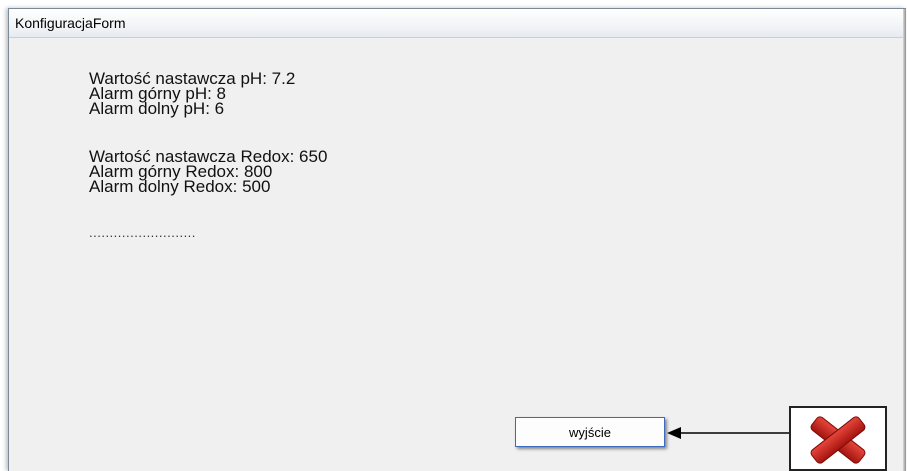  What do you see at coordinates (157, 108) in the screenshot?
I see `ph-alarm-low-text: Alarm dolny pH: 6` at bounding box center [157, 108].